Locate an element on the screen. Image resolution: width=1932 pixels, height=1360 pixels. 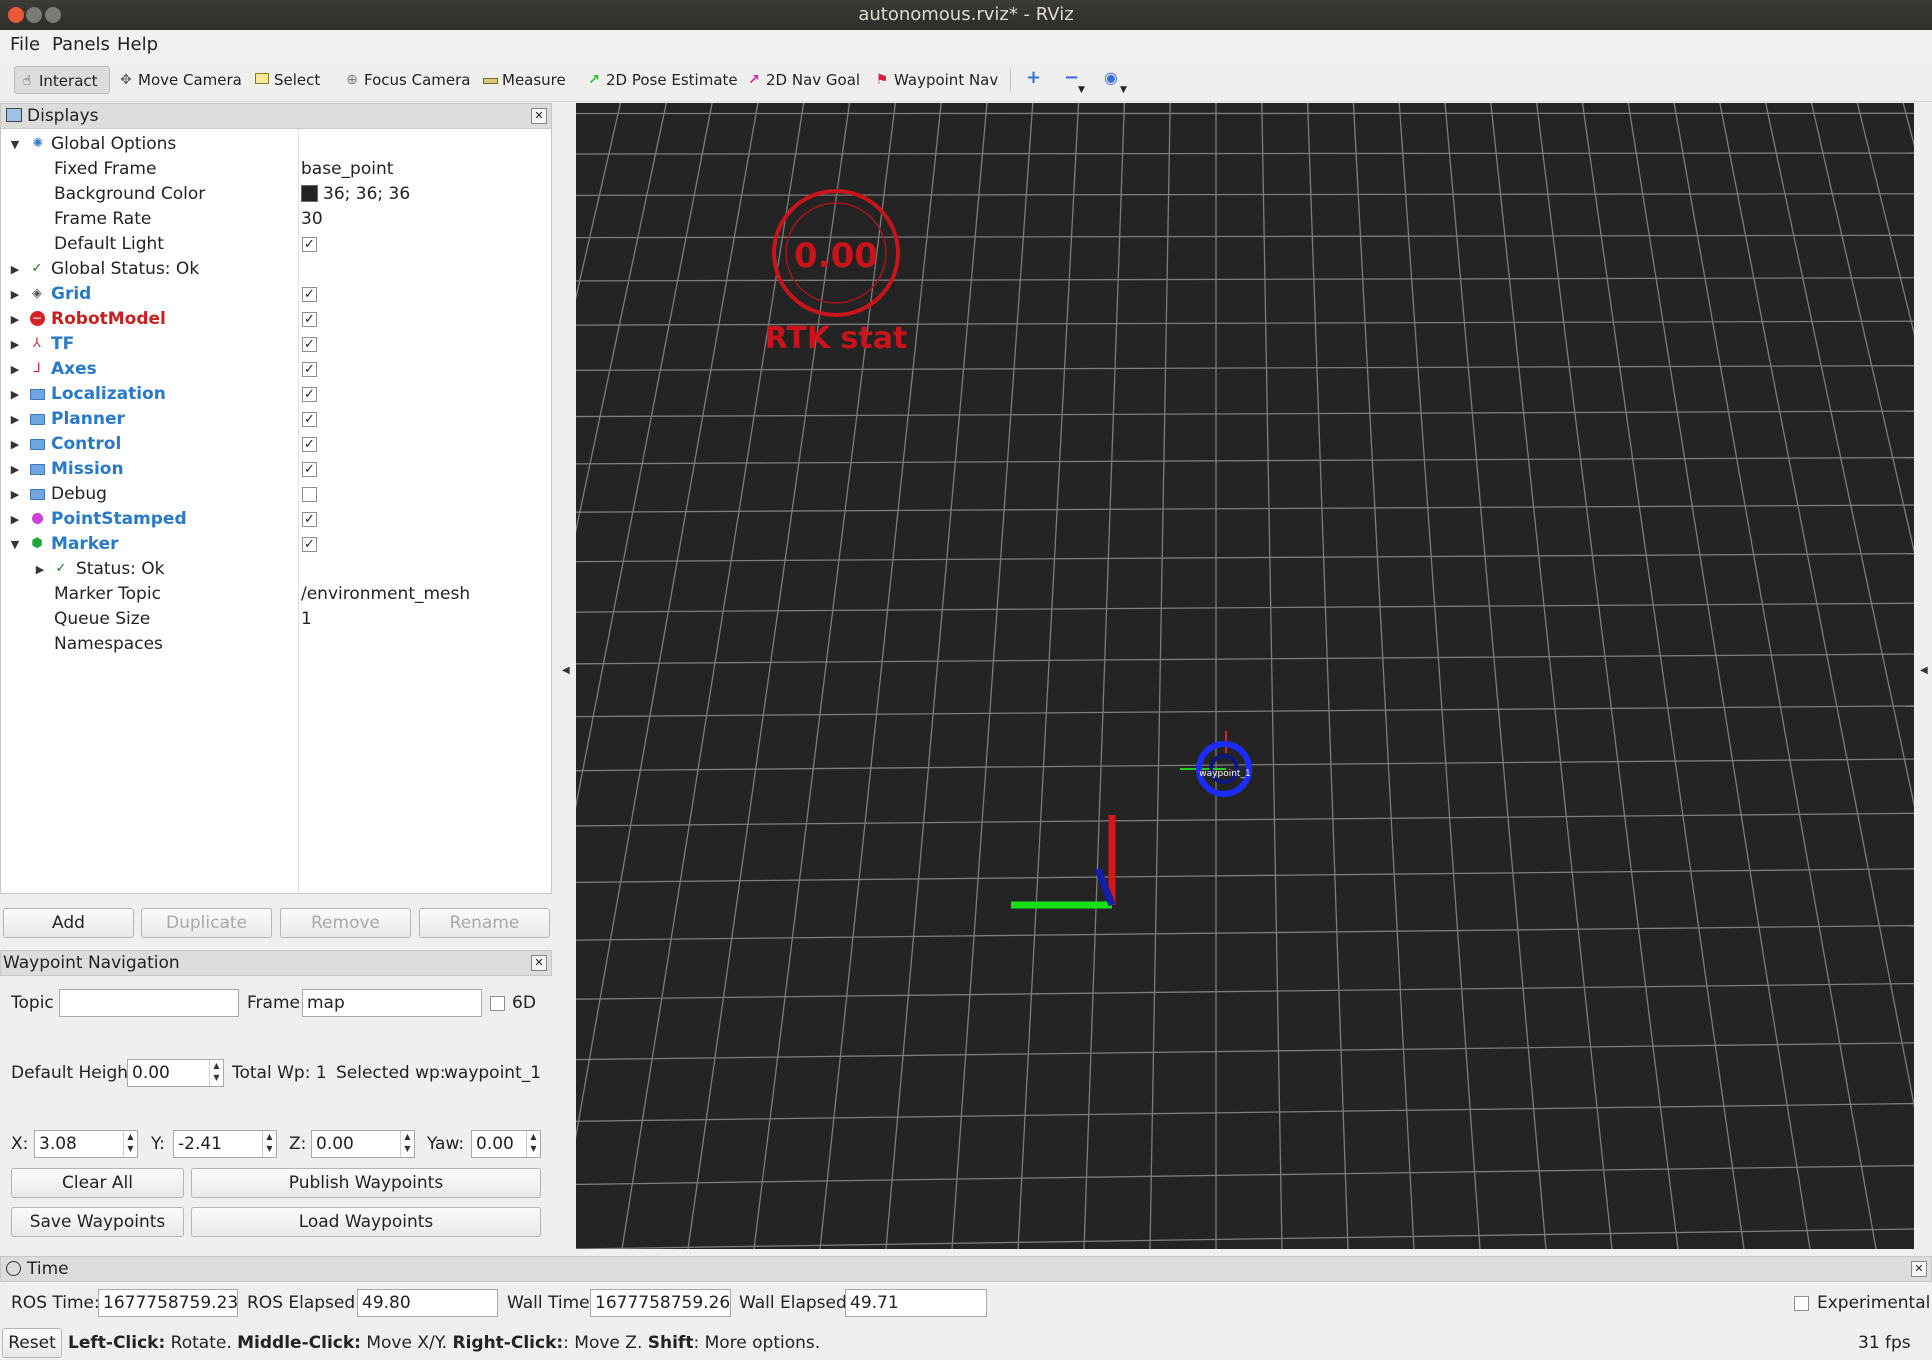
tree-row-frame-rate: Frame Rate 30 is located at coordinates (276, 219).